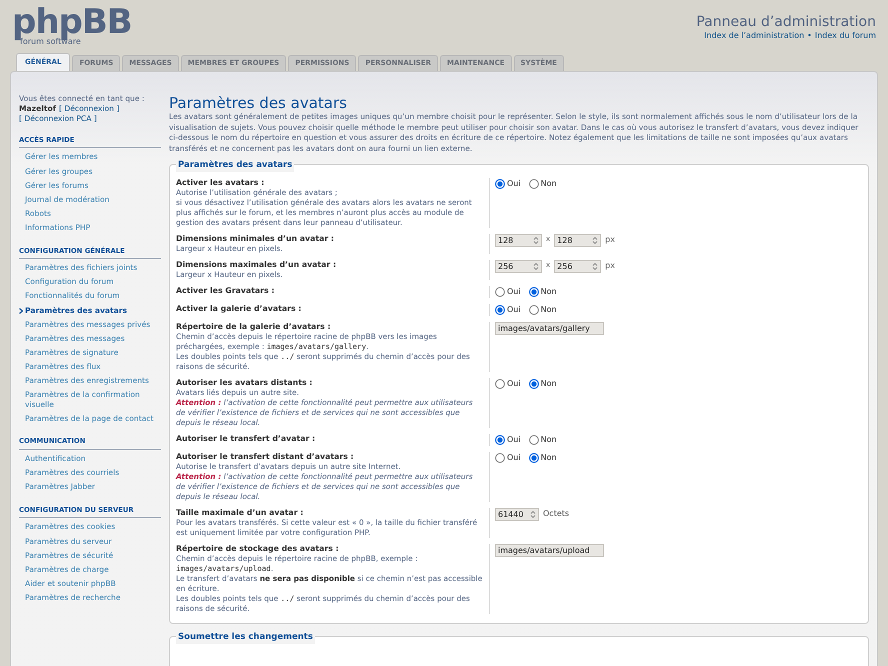  Describe the element at coordinates (845, 36) in the screenshot. I see `header-link: Index du forum` at that location.